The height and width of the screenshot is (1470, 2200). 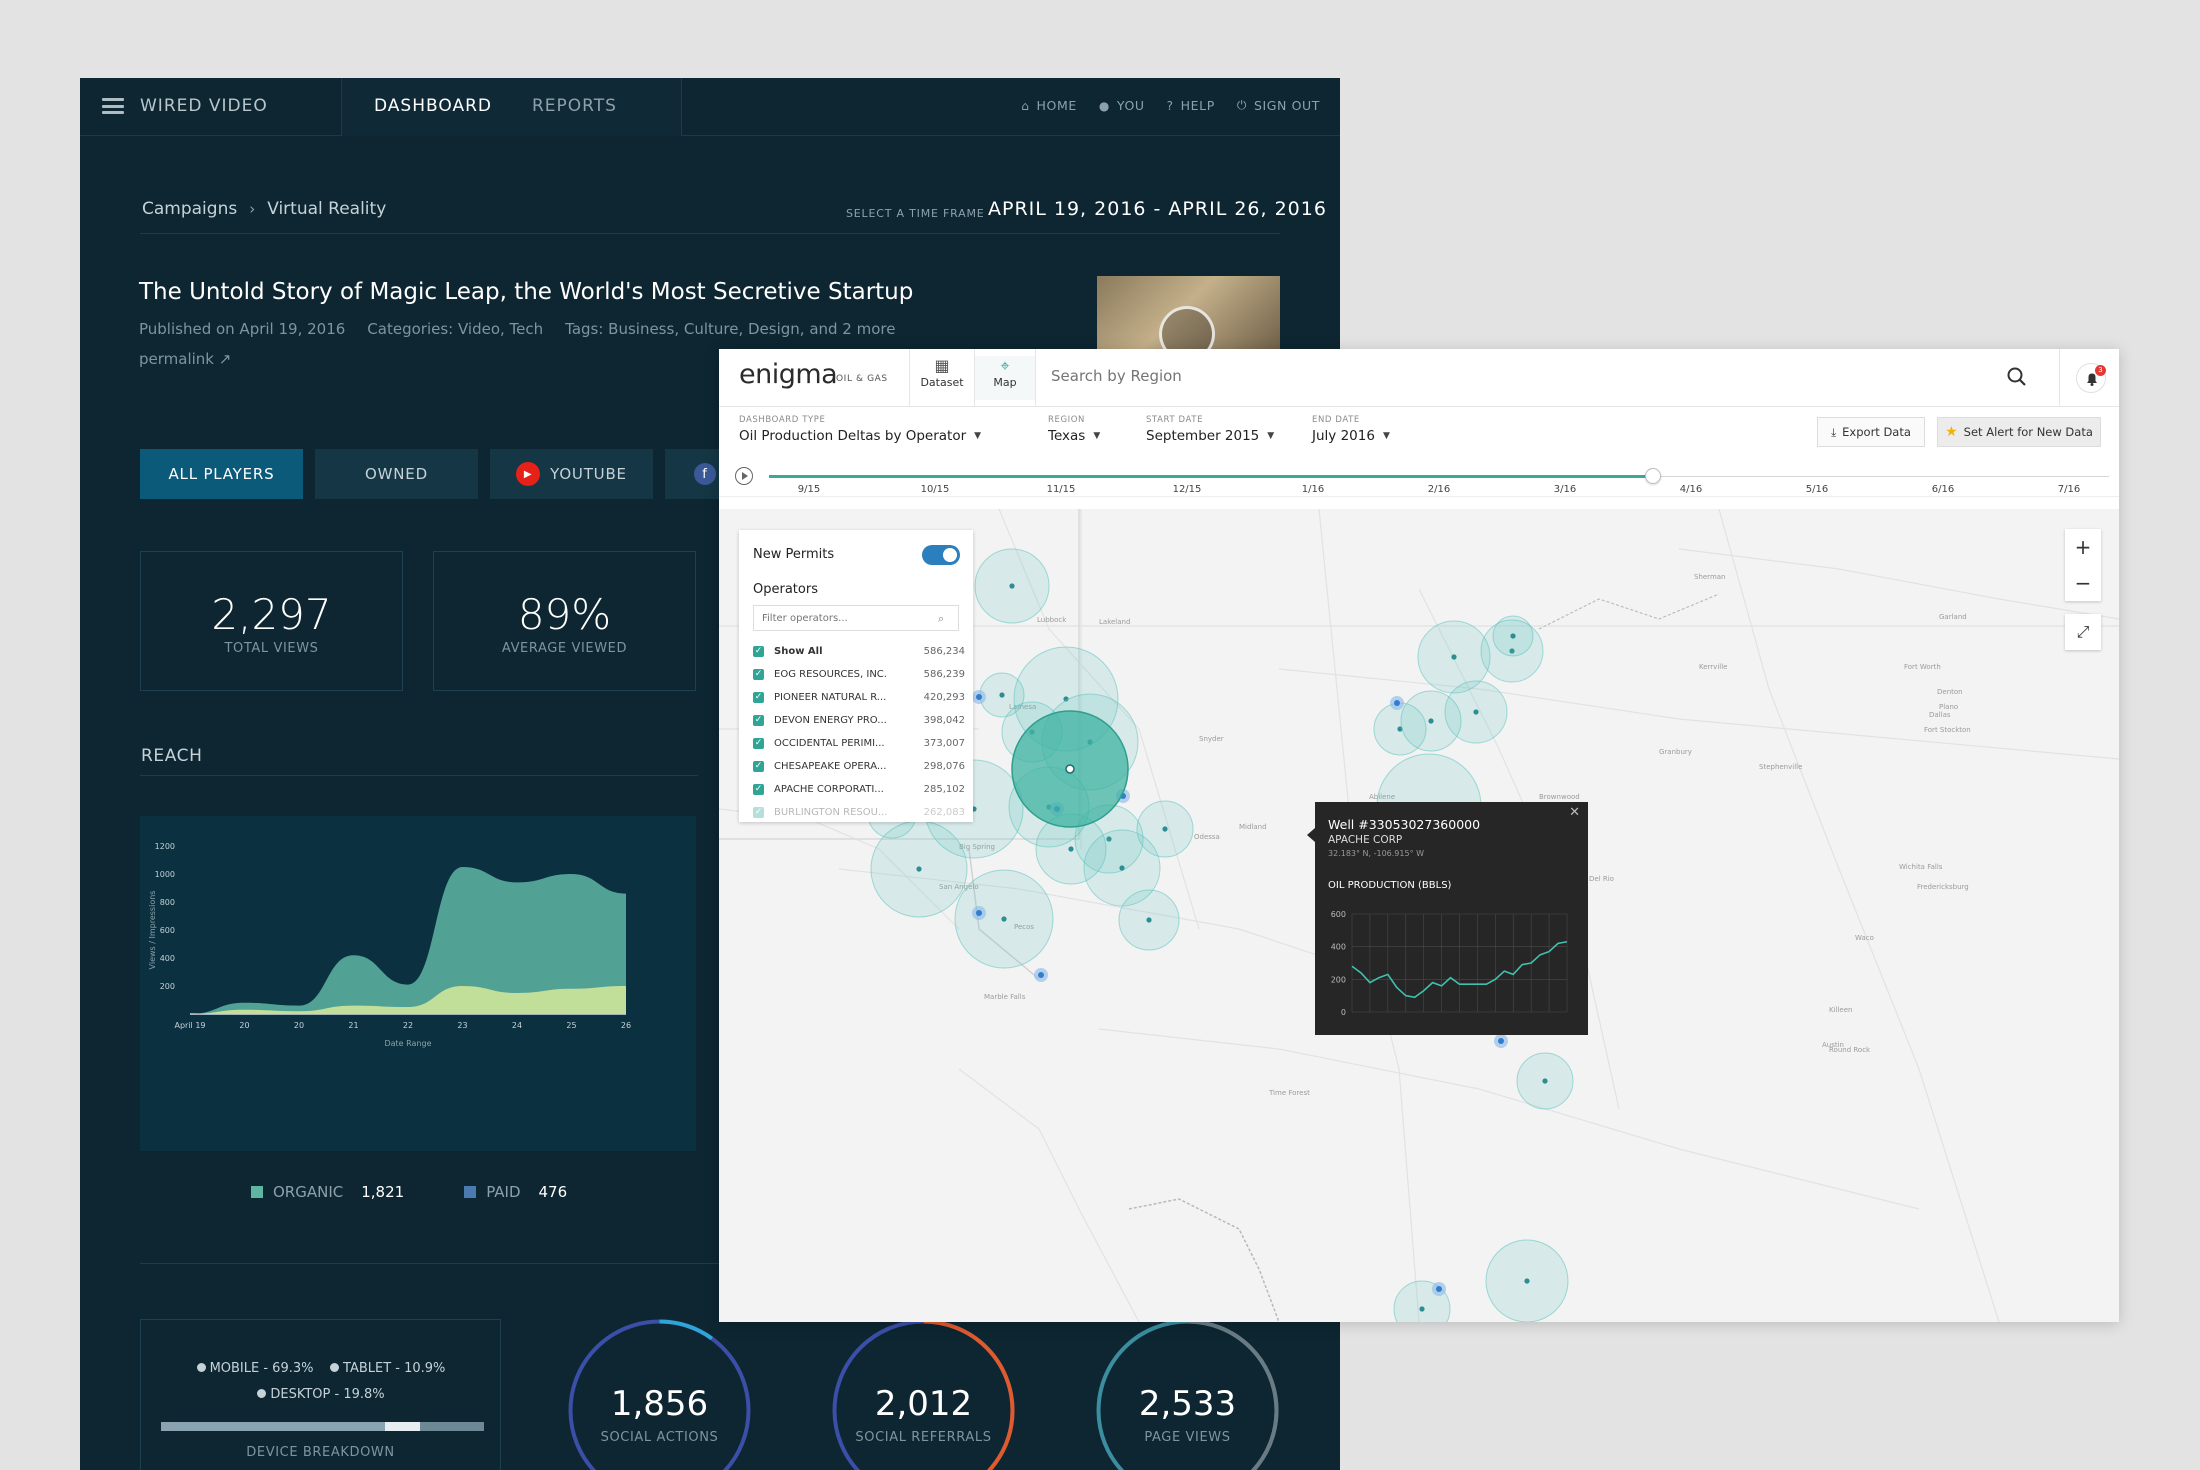 What do you see at coordinates (944, 720) in the screenshot?
I see `operator-value: 398,042` at bounding box center [944, 720].